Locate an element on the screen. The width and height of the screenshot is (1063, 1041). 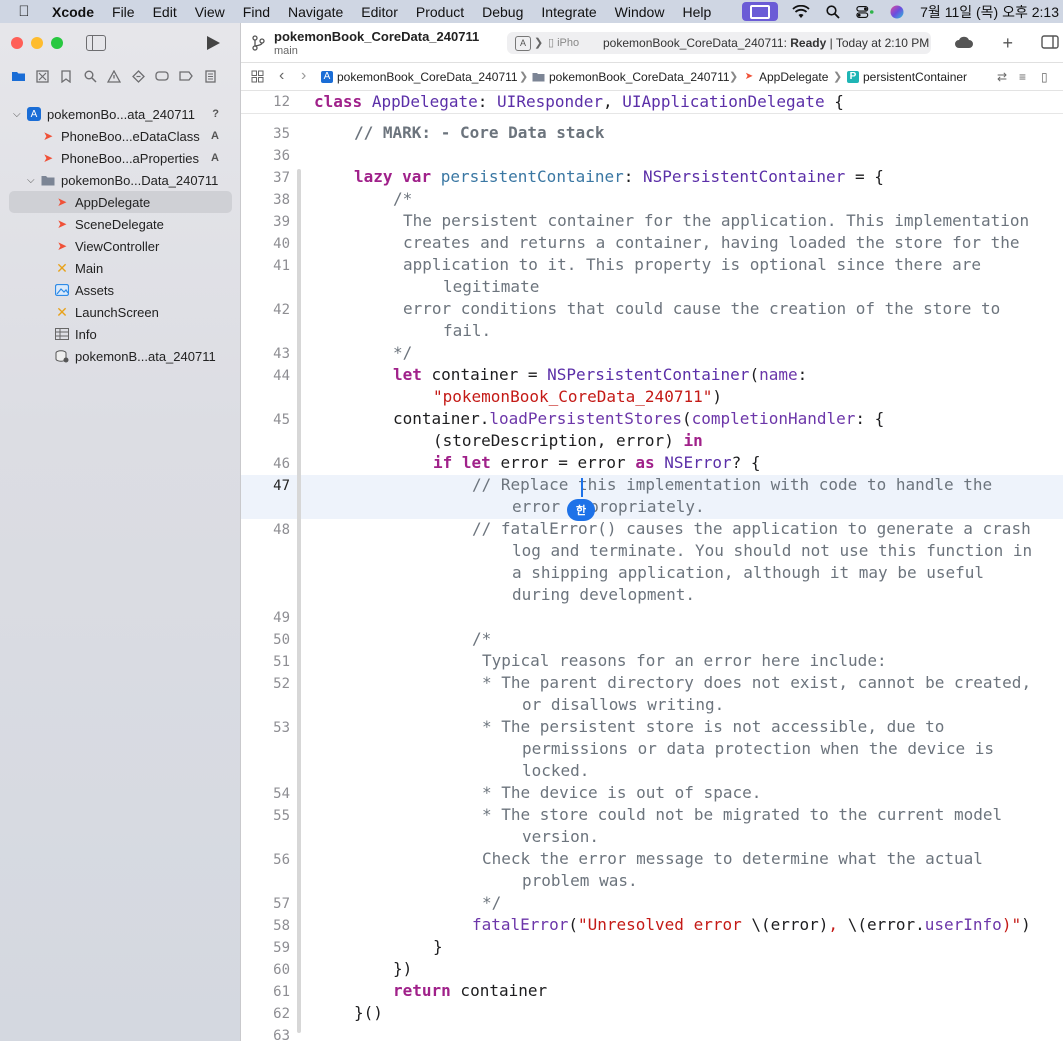
source-control-navigator-icon is located at coordinates (42, 76).